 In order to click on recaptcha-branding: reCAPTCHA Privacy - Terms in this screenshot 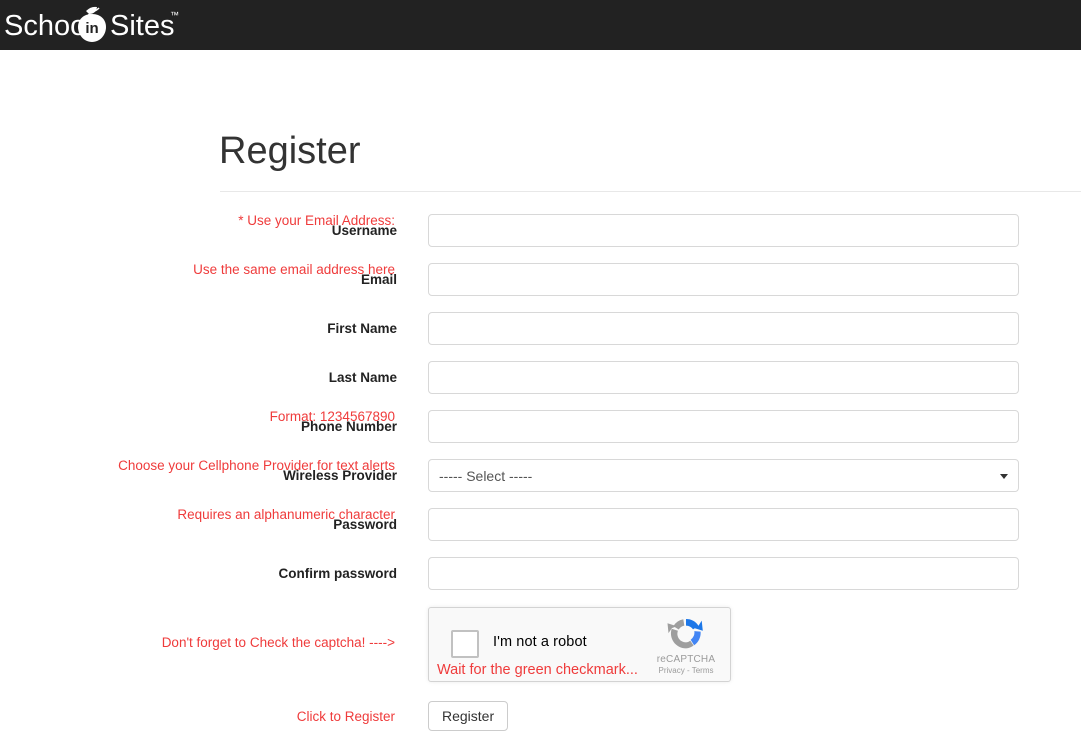, I will do `click(686, 645)`.